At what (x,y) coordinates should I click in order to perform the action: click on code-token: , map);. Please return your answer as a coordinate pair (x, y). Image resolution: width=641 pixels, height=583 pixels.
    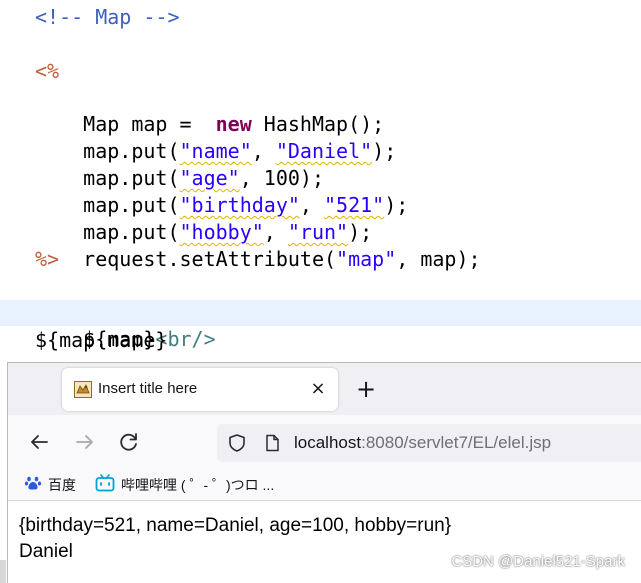
    Looking at the image, I should click on (438, 259).